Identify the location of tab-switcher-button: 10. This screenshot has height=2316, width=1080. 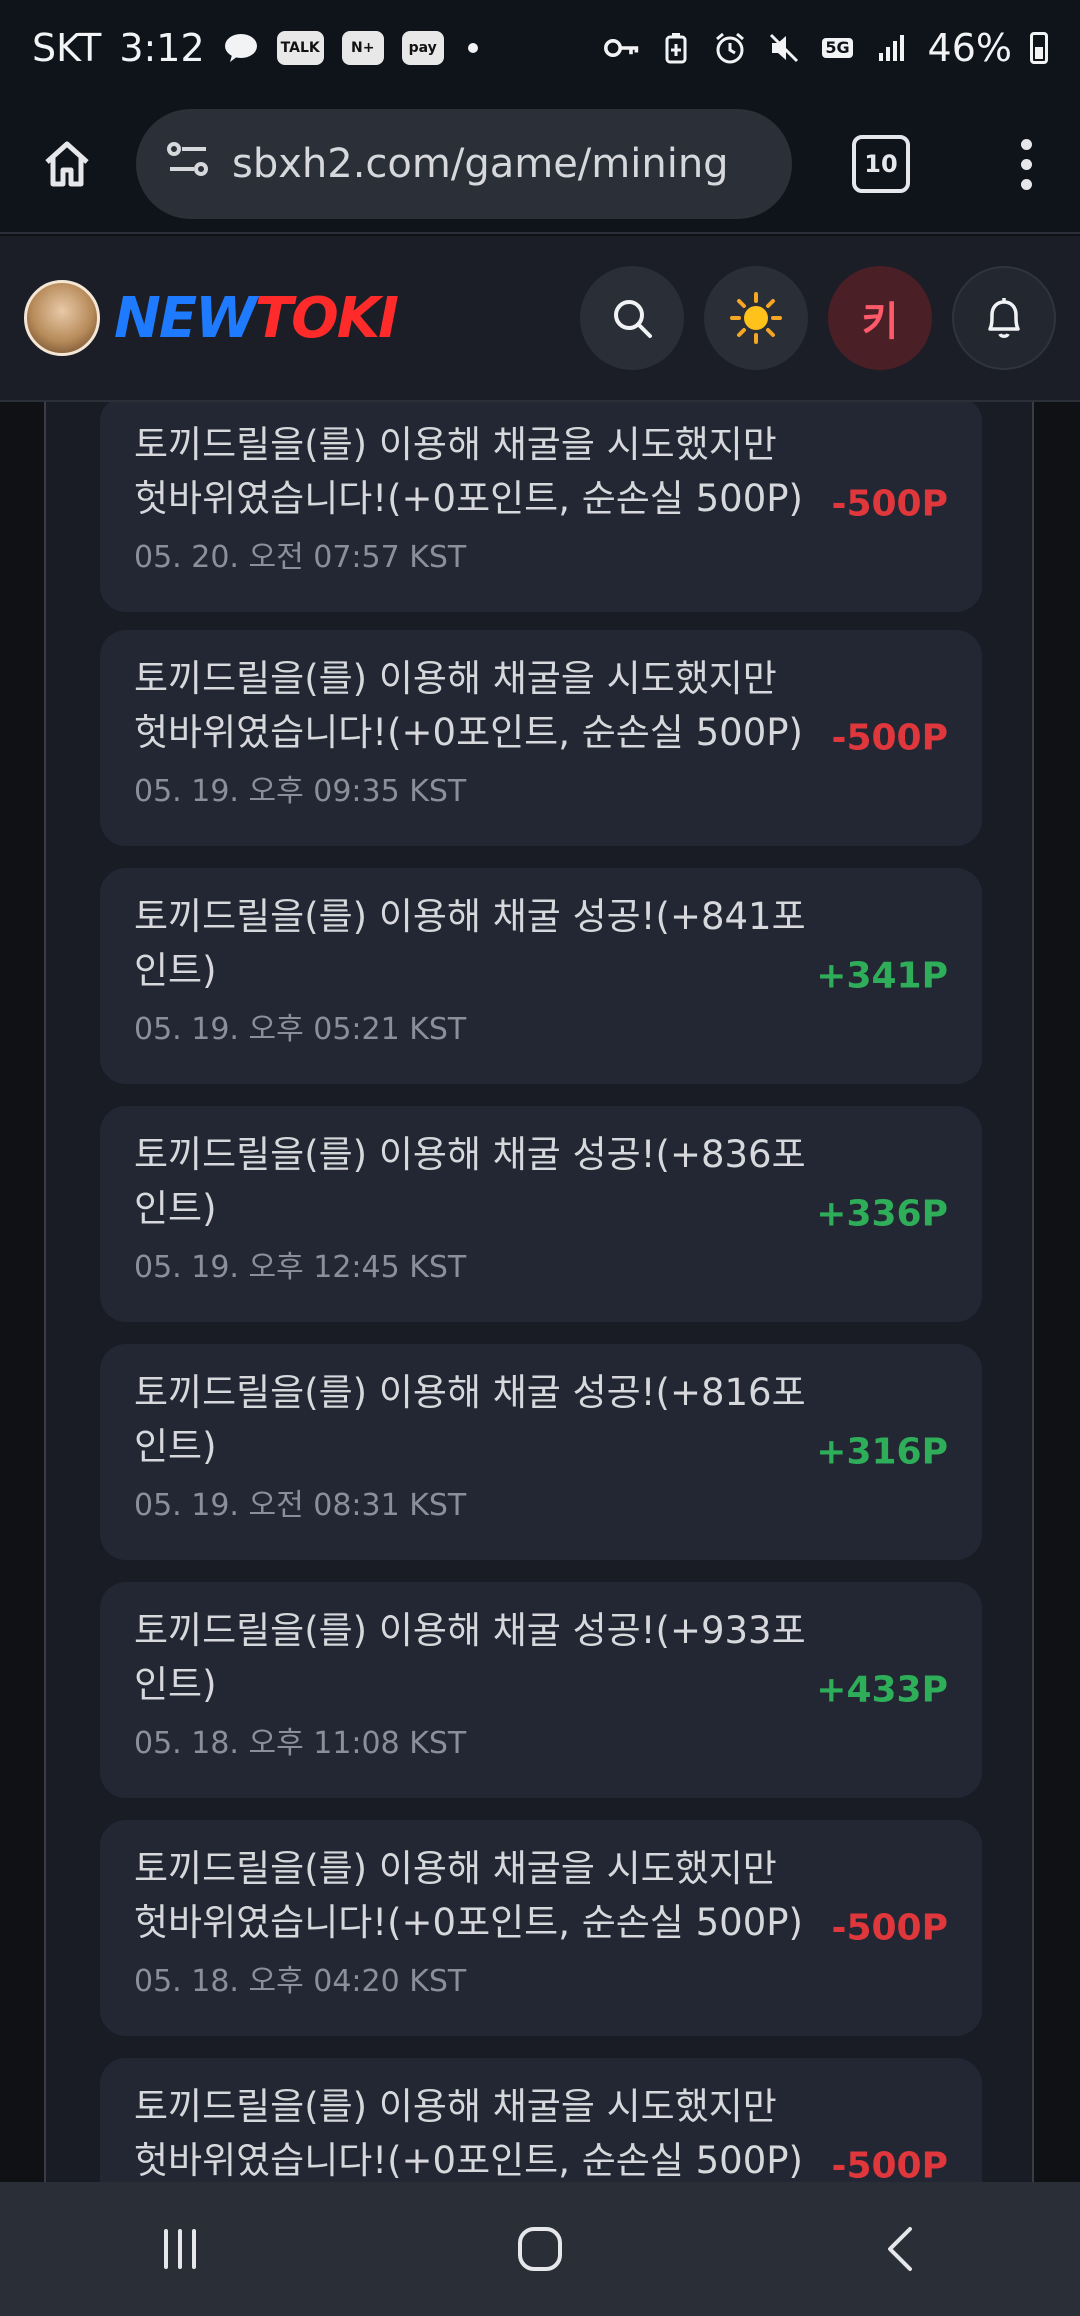
(881, 164).